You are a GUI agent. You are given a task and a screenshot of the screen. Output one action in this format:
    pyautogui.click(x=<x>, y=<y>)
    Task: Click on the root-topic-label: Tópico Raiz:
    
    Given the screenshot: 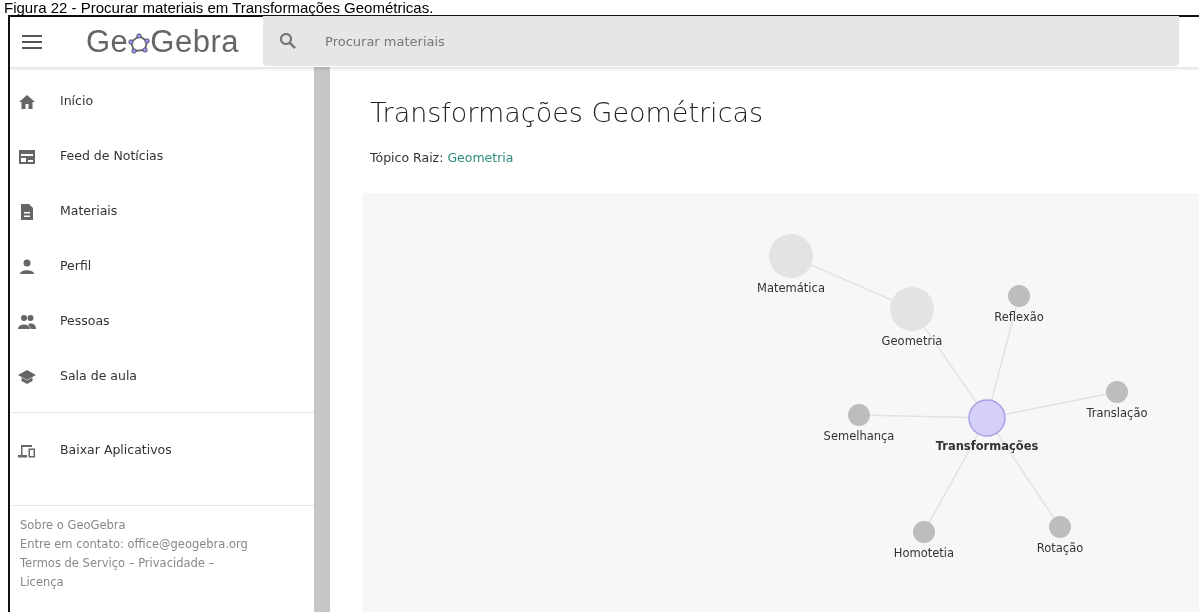 What is the action you would take?
    pyautogui.click(x=407, y=157)
    